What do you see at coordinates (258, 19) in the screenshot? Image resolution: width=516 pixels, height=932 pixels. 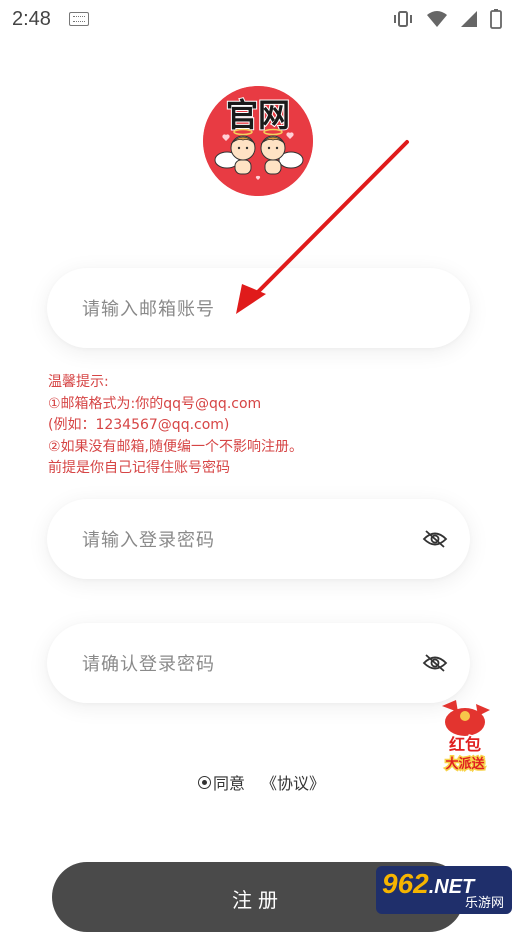 I see `status-bar: 2:48` at bounding box center [258, 19].